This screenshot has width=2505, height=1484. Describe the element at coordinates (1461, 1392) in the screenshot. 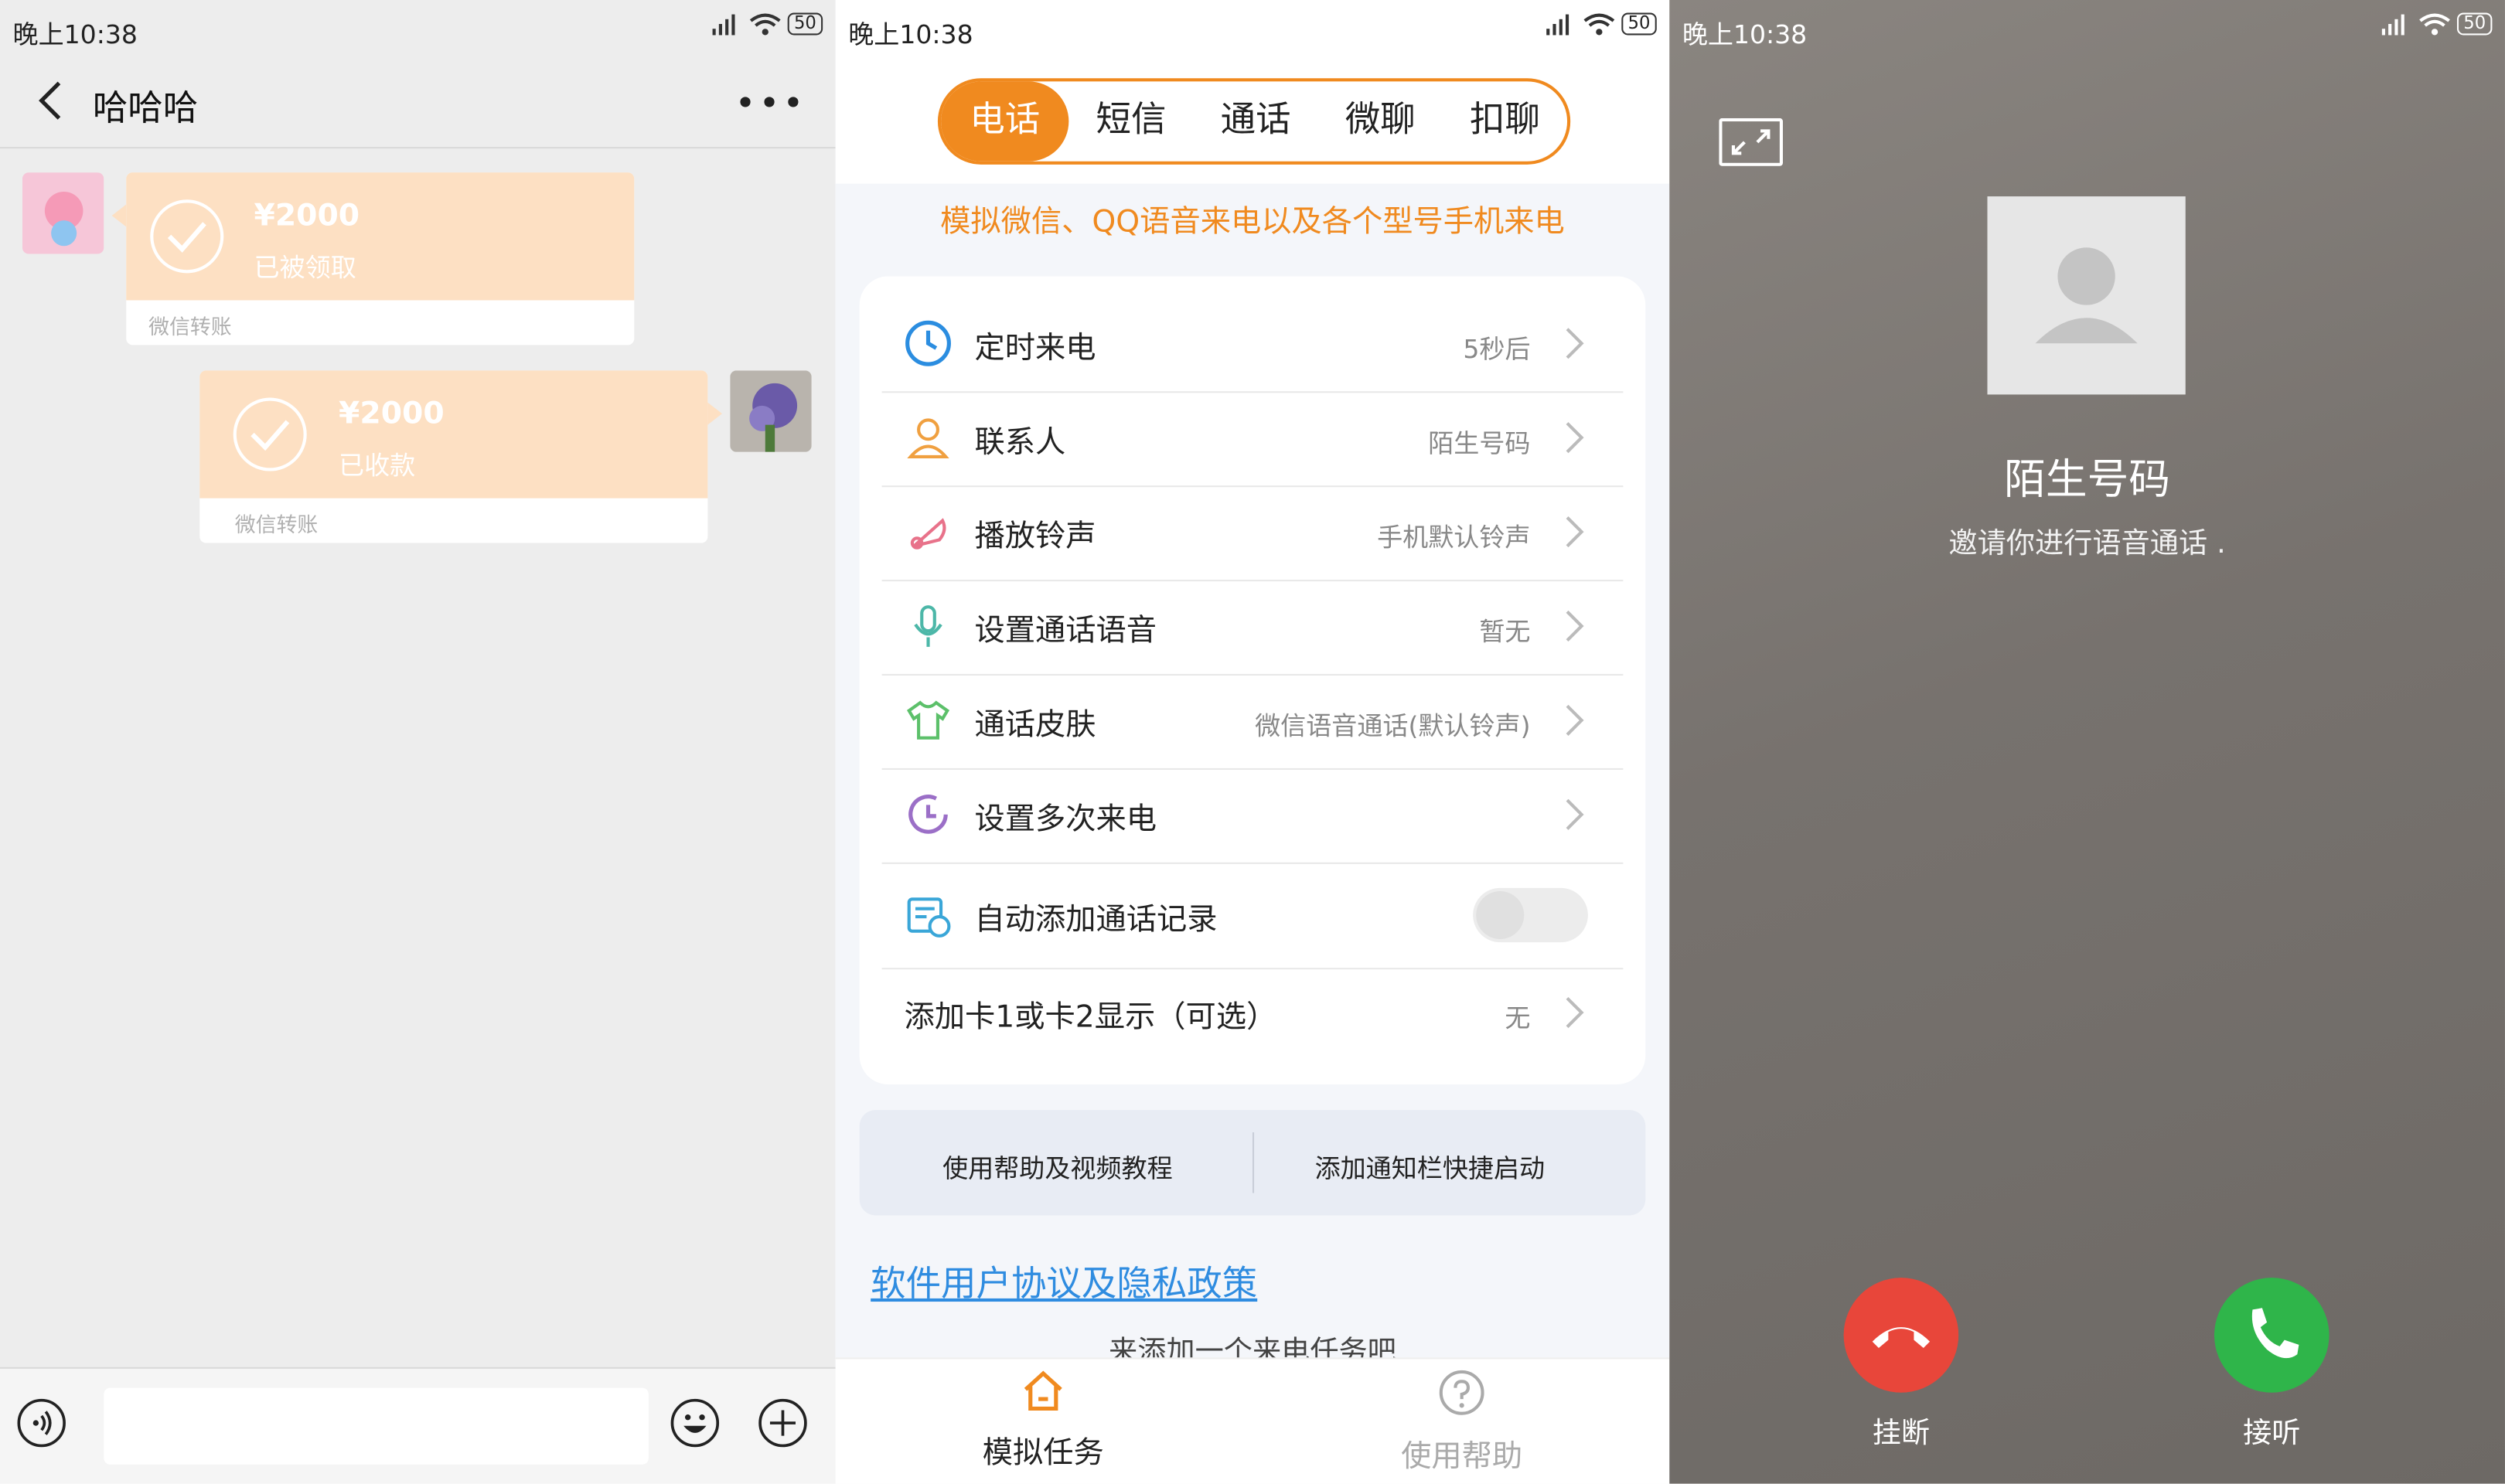

I see `question-icon` at that location.